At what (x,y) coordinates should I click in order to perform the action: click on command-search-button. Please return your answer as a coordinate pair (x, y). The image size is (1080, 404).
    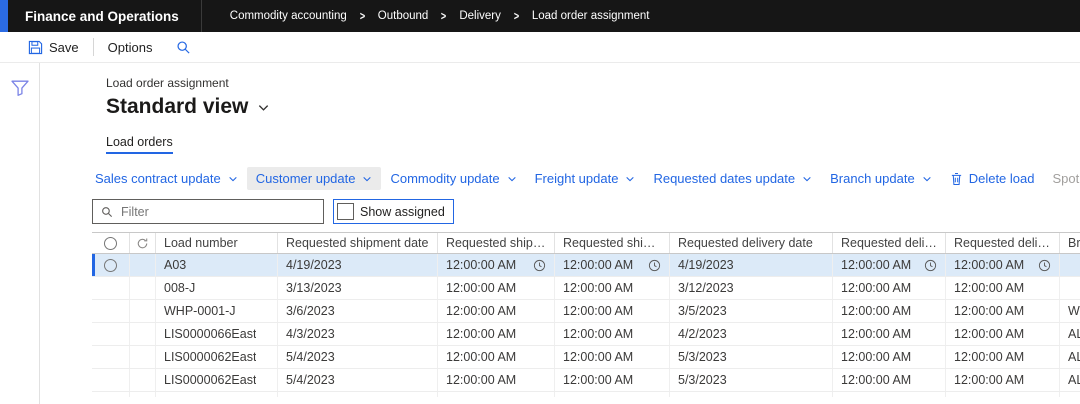
    Looking at the image, I should click on (183, 47).